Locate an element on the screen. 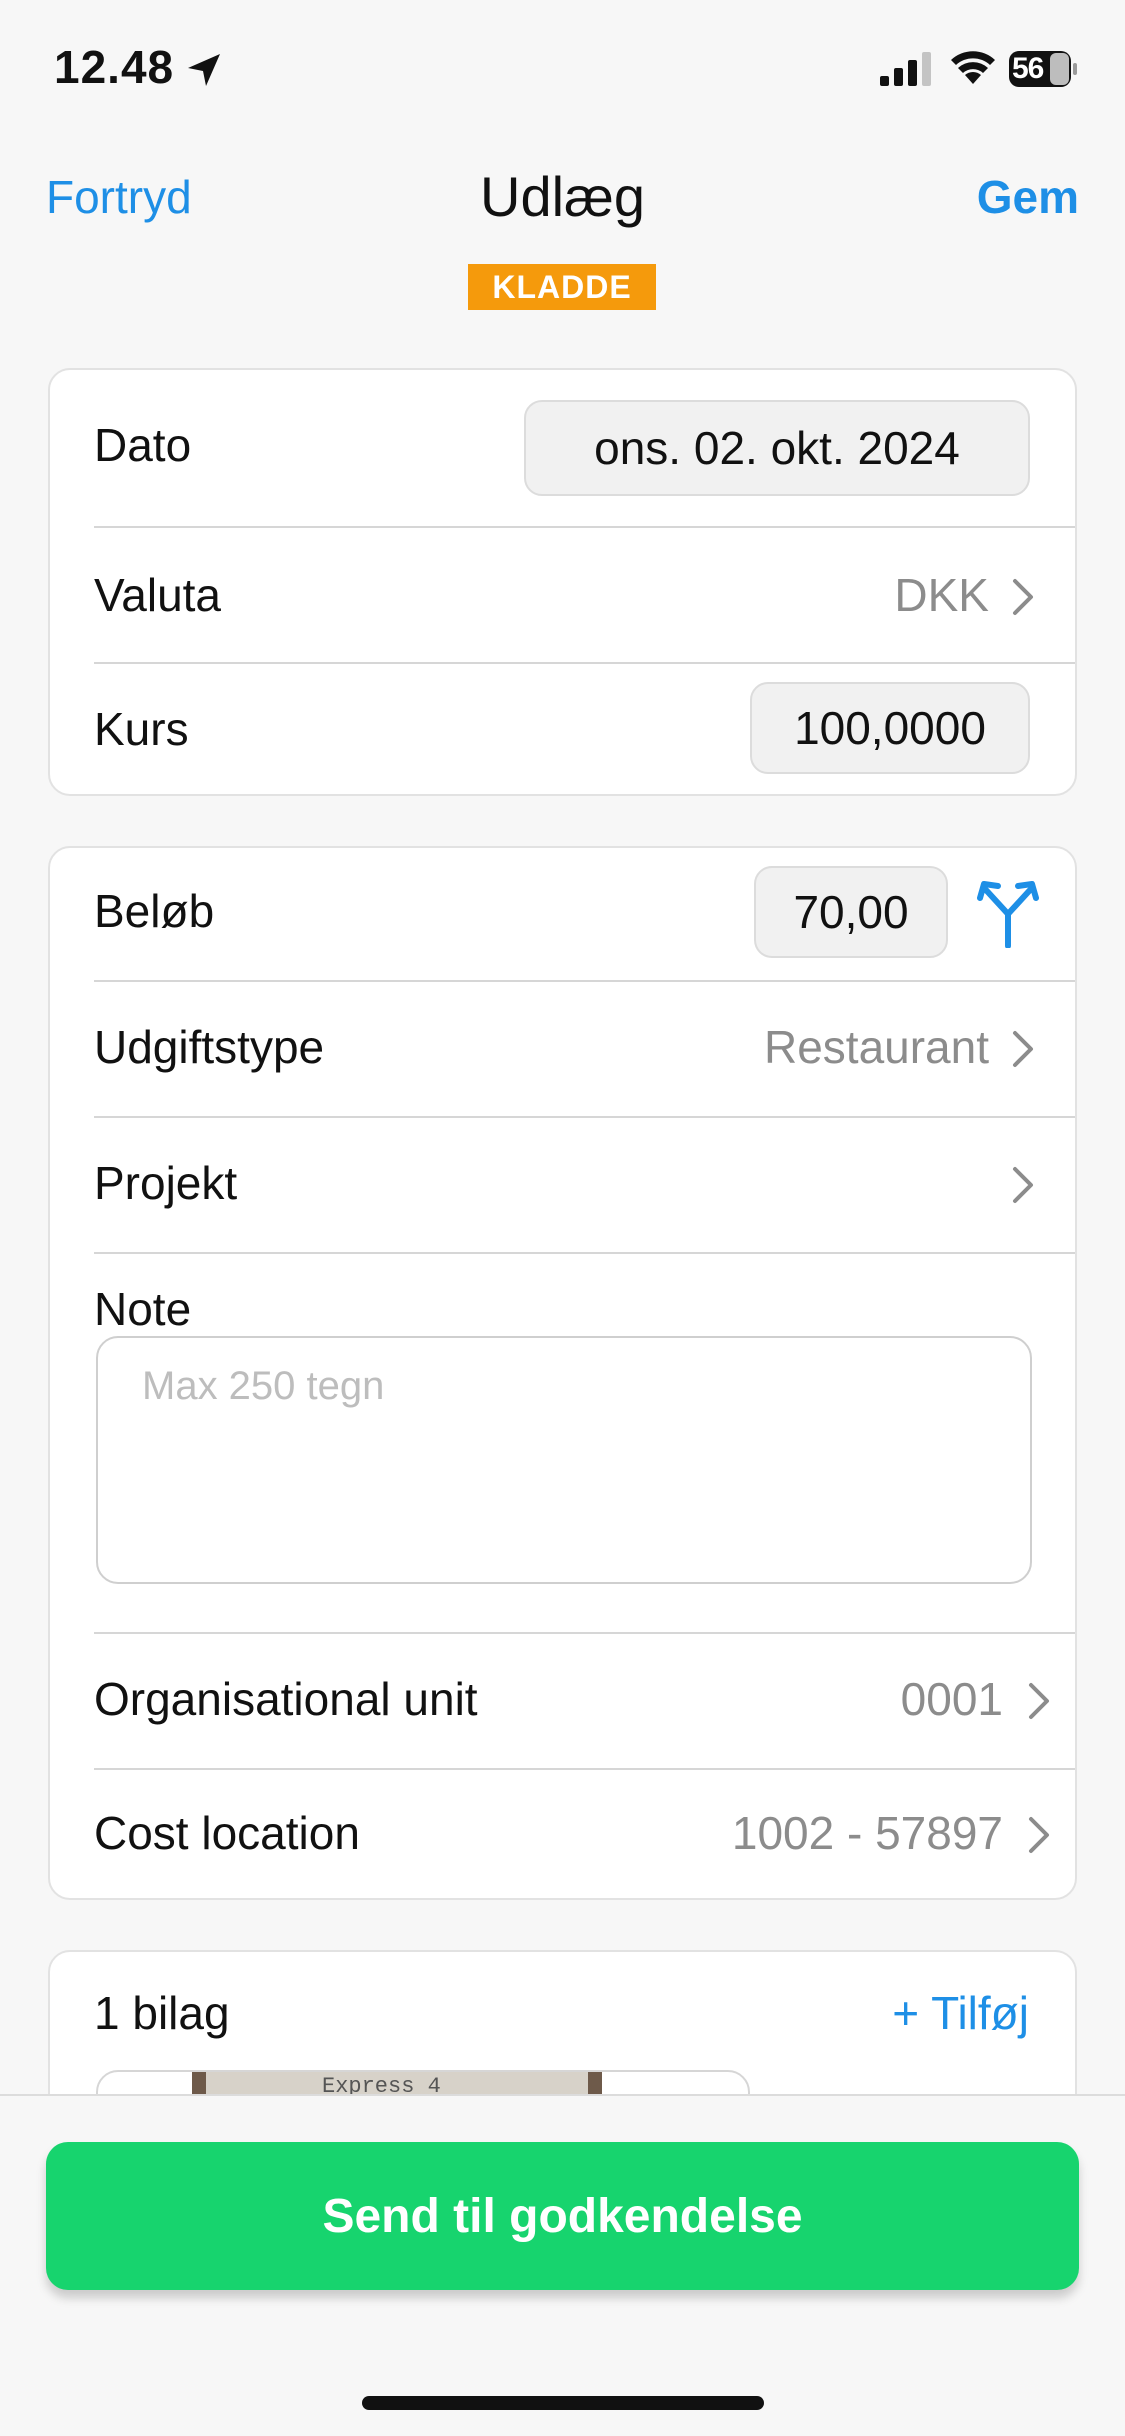 The width and height of the screenshot is (1125, 2436). cost-location-label: Cost location is located at coordinates (227, 1833).